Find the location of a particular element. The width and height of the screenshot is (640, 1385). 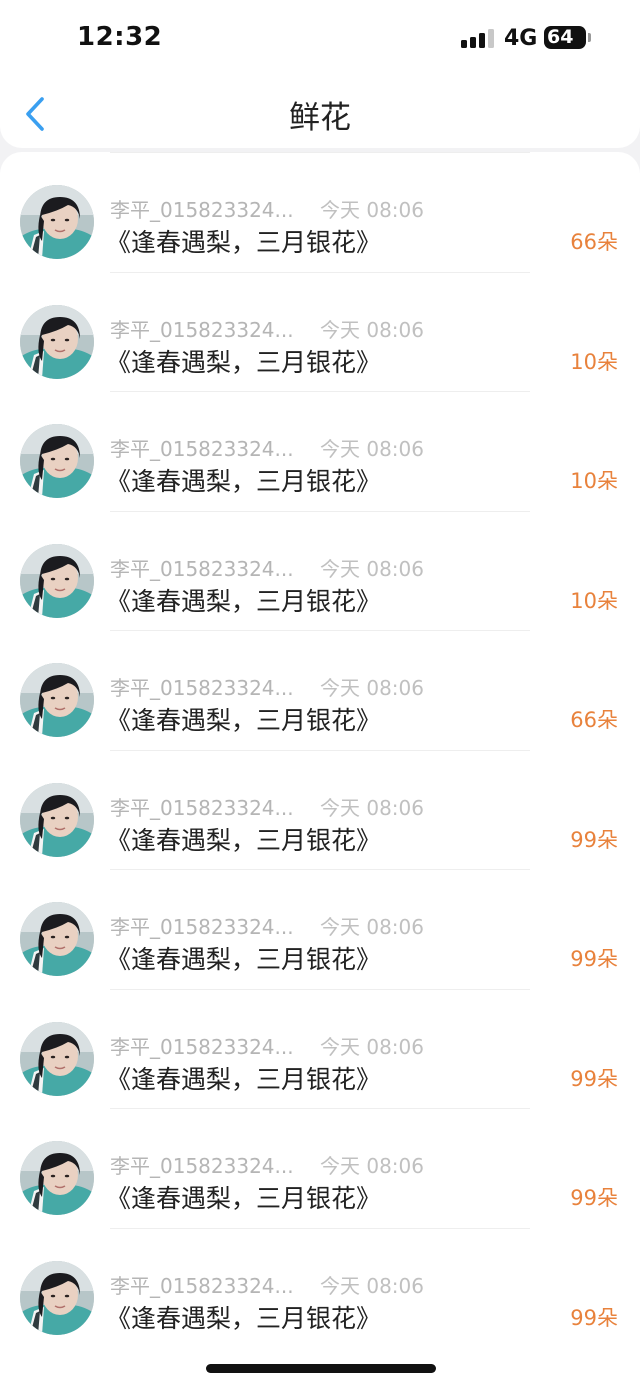

top-bar: 12:32 4G 64 鲜花 is located at coordinates (320, 74).